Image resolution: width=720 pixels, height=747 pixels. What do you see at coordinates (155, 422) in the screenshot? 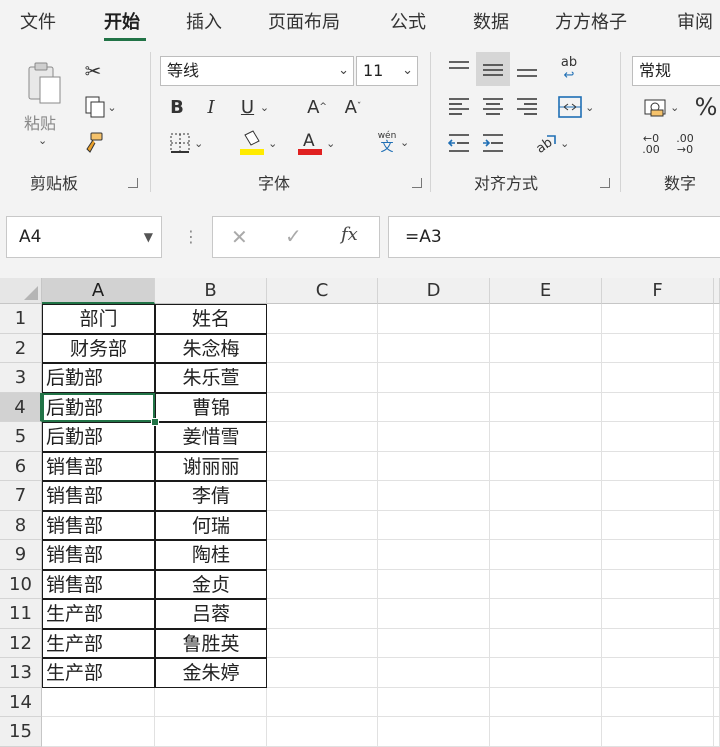
I see `fill-handle` at bounding box center [155, 422].